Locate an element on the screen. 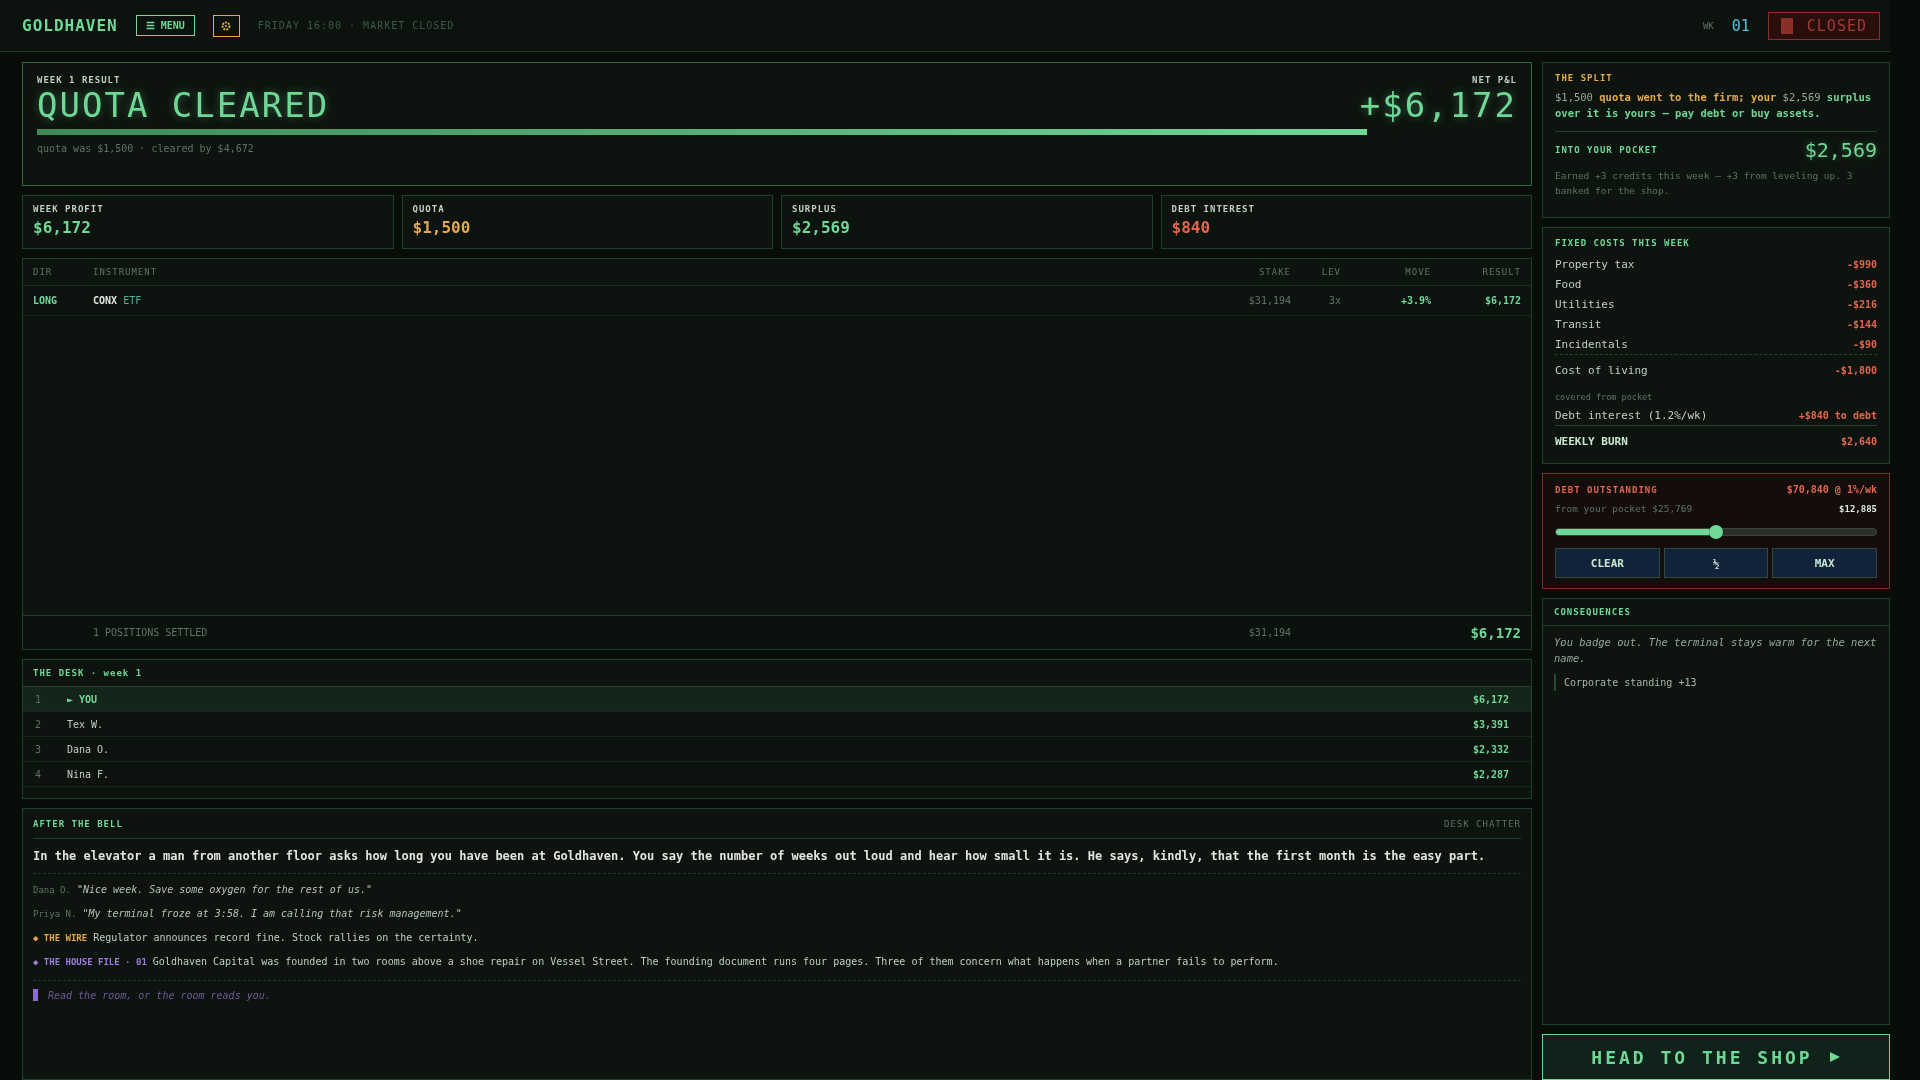  interest-amount: +$840 to debt is located at coordinates (1837, 415).